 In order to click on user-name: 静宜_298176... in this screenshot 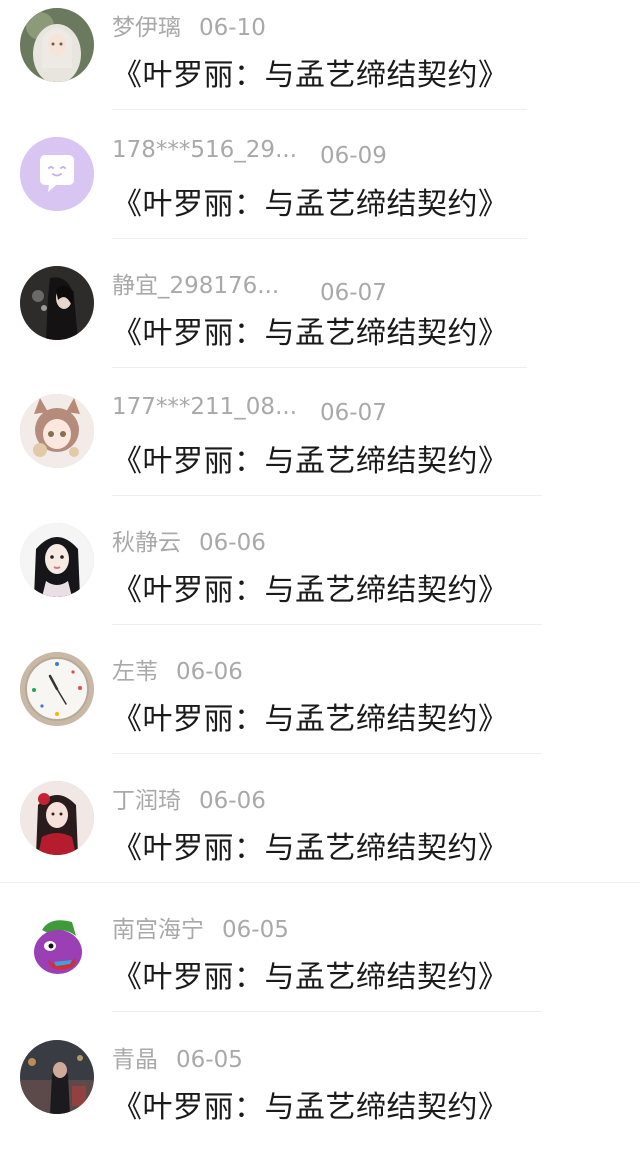, I will do `click(207, 283)`.